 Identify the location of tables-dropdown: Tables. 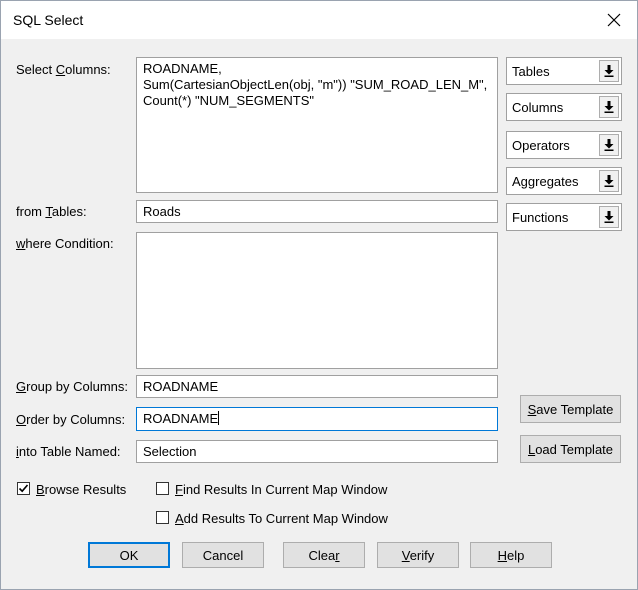
(564, 71).